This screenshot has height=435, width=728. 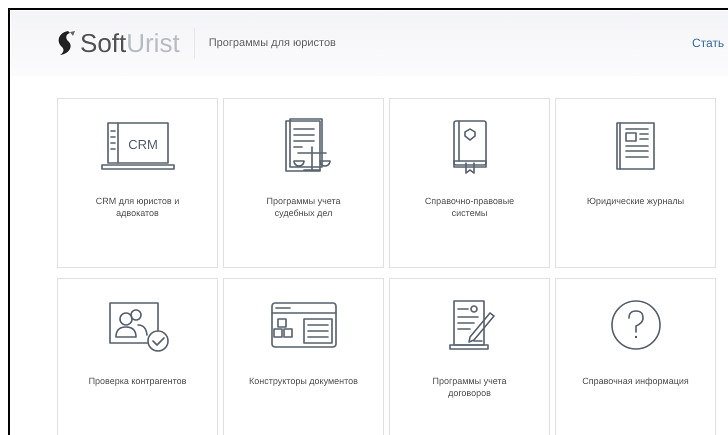 What do you see at coordinates (137, 356) in the screenshot?
I see `category-card: Проверка контрагентов` at bounding box center [137, 356].